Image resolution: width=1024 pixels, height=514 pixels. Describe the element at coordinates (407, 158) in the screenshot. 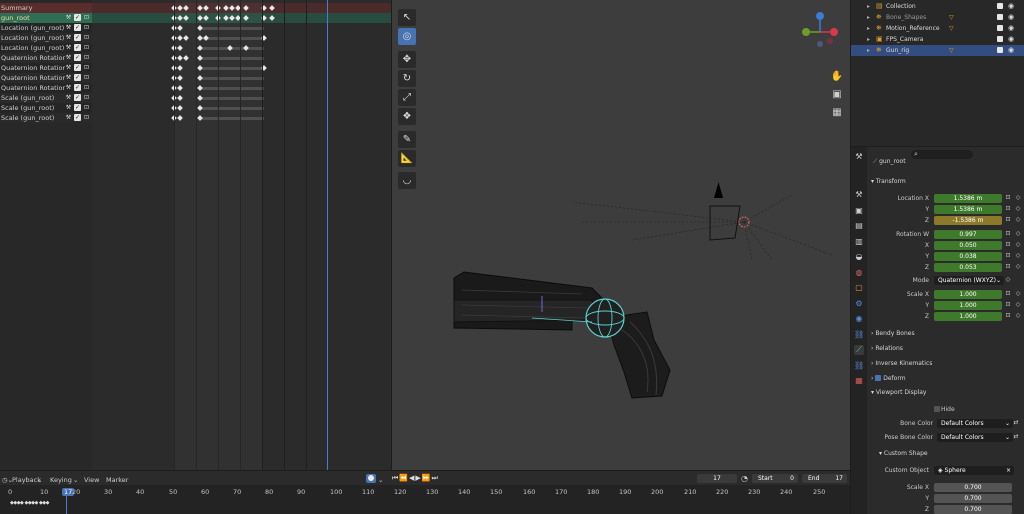

I see `measure-tool-button: 📐` at that location.